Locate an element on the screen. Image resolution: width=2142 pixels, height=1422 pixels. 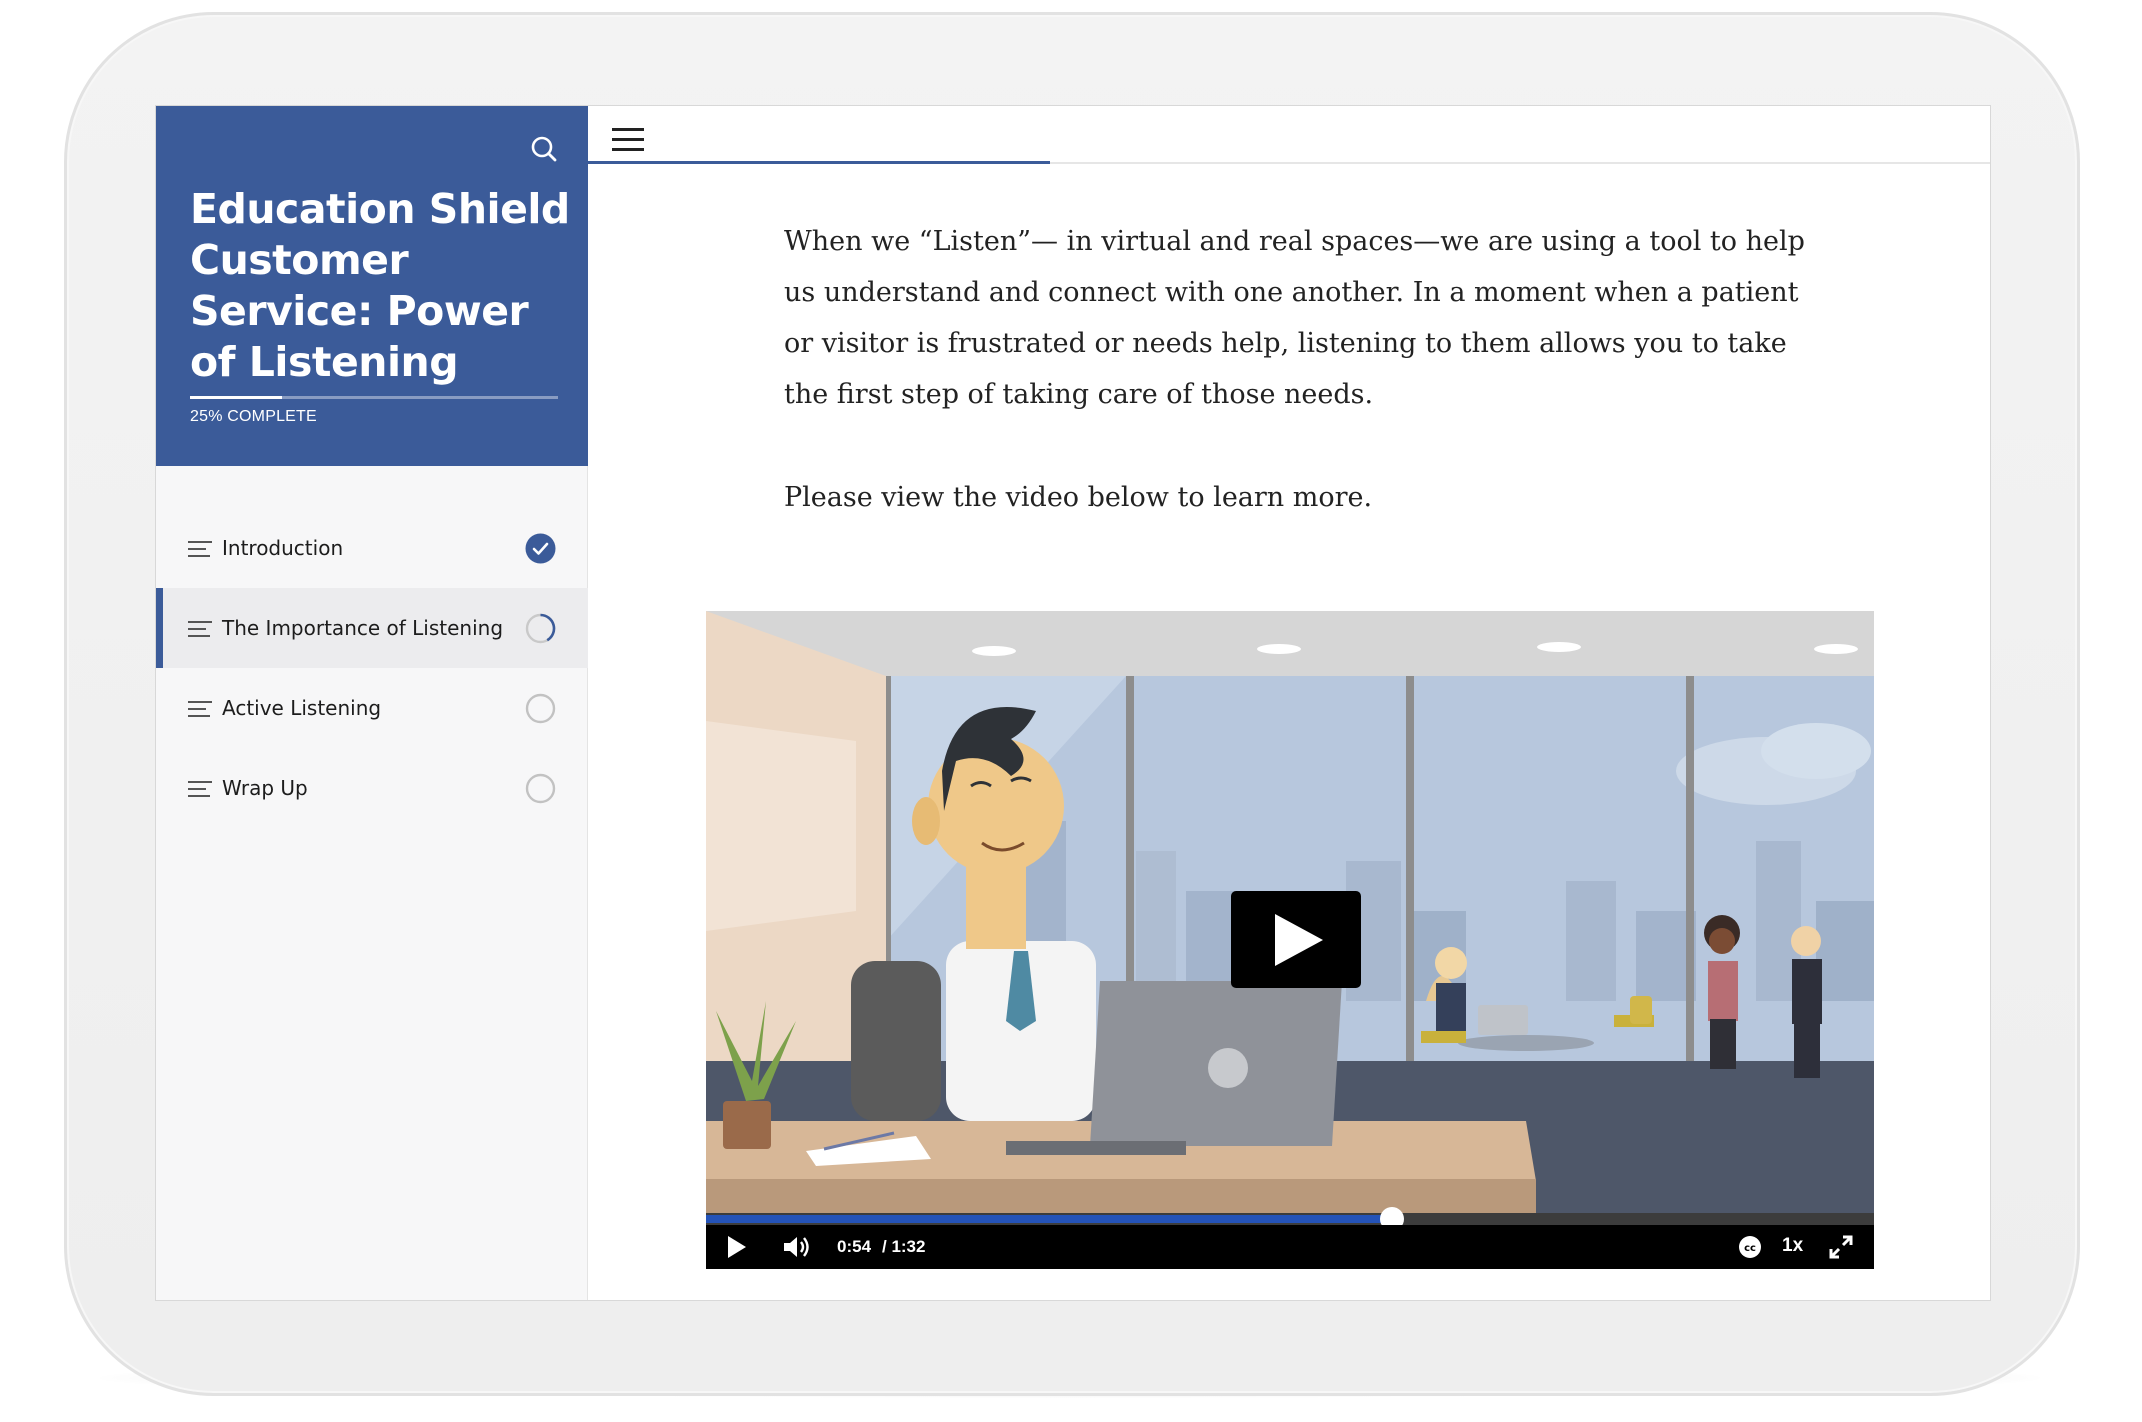
lesson-label: Introduction is located at coordinates (283, 548).